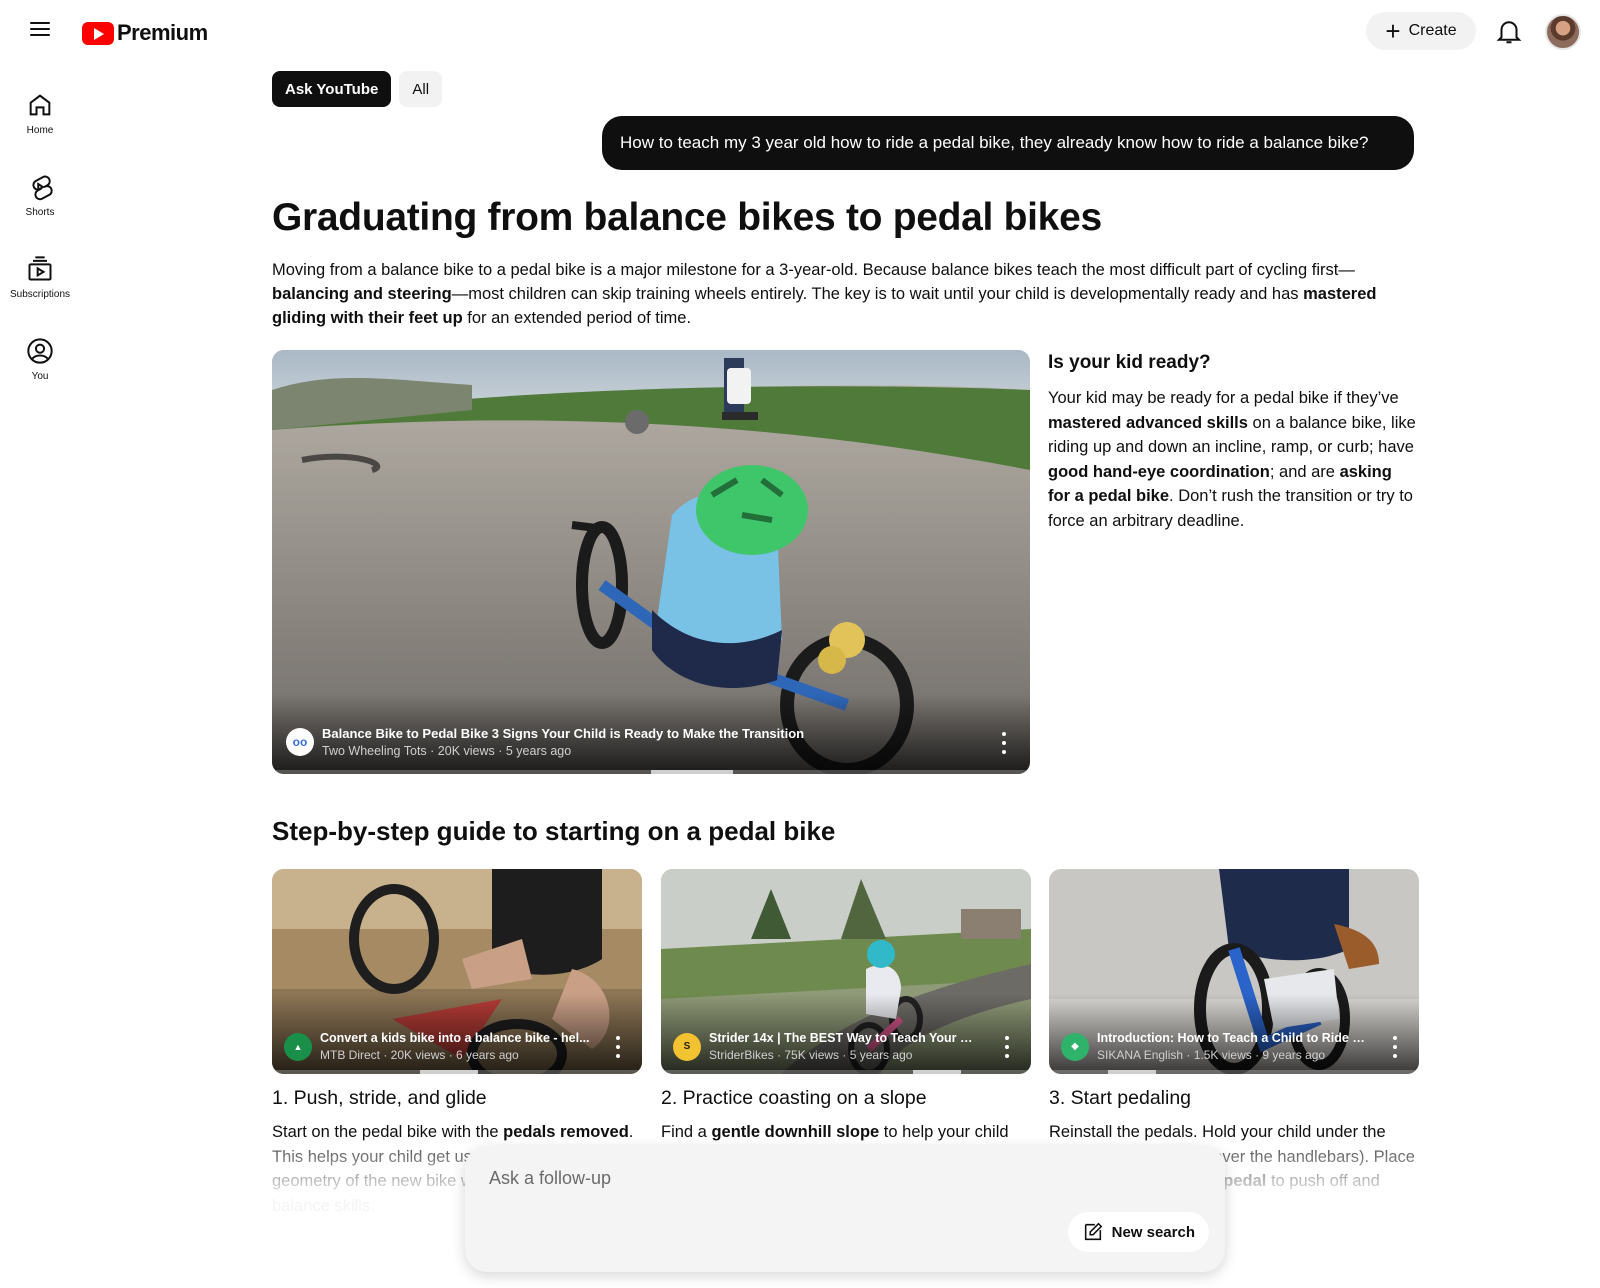 Image resolution: width=1600 pixels, height=1288 pixels. What do you see at coordinates (577, 318) in the screenshot?
I see `intro-text: for an extended period of time.` at bounding box center [577, 318].